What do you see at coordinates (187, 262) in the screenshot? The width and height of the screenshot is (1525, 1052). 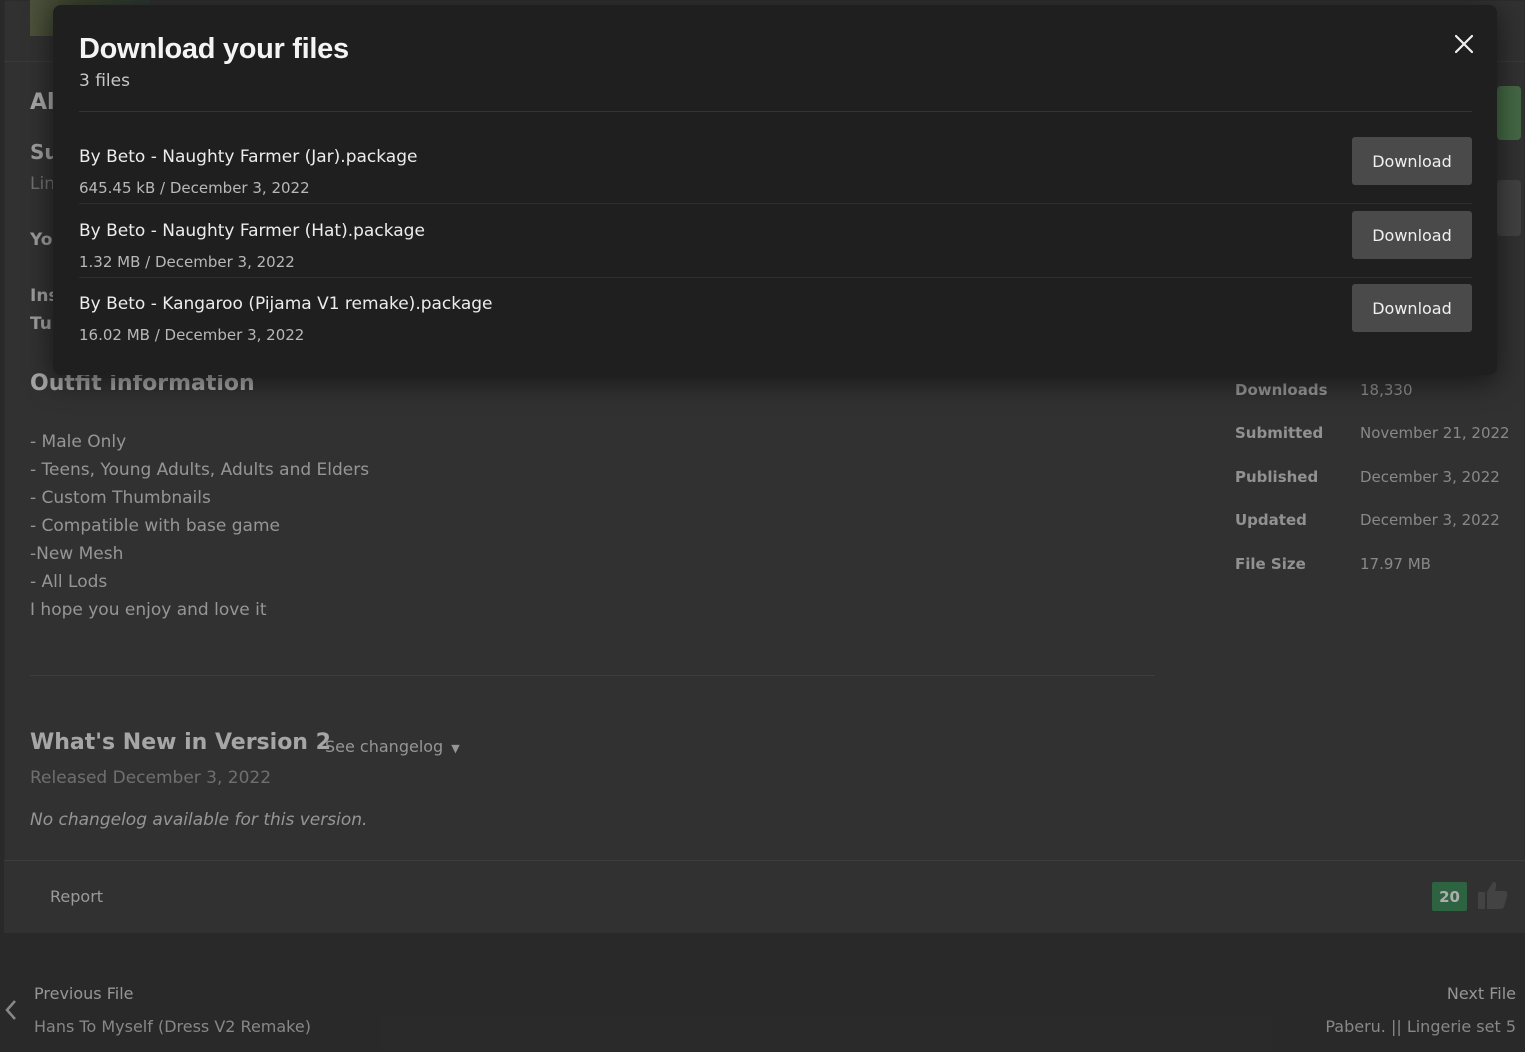 I see `file-meta: 1.32 MB / December 3, 2022` at bounding box center [187, 262].